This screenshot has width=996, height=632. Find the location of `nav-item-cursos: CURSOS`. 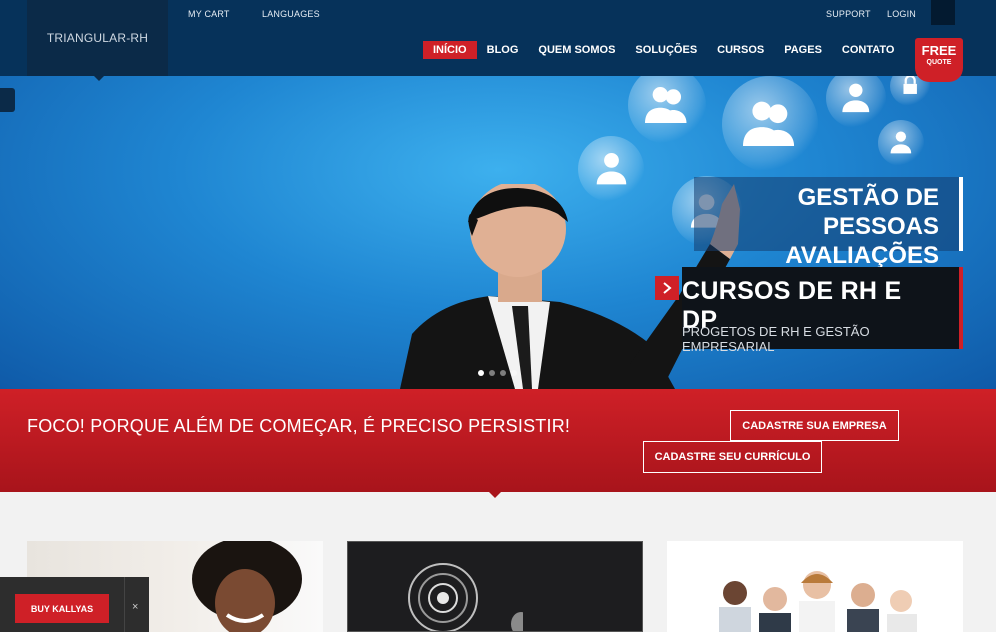

nav-item-cursos: CURSOS is located at coordinates (740, 50).